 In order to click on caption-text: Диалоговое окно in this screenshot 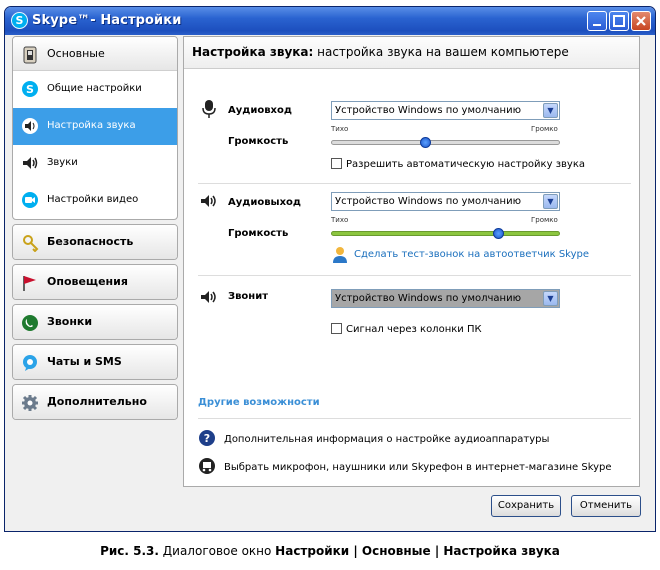, I will do `click(217, 551)`.